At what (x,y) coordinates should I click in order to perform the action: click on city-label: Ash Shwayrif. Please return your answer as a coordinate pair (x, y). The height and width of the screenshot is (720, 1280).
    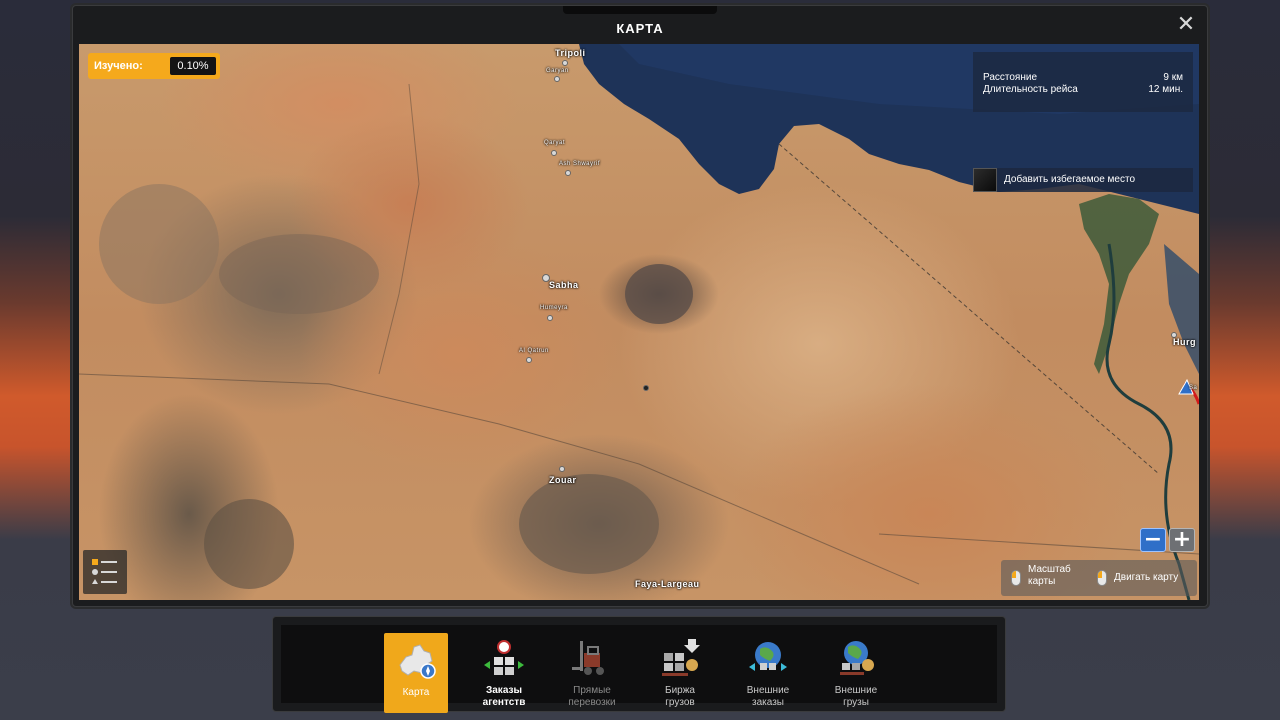
    Looking at the image, I should click on (580, 164).